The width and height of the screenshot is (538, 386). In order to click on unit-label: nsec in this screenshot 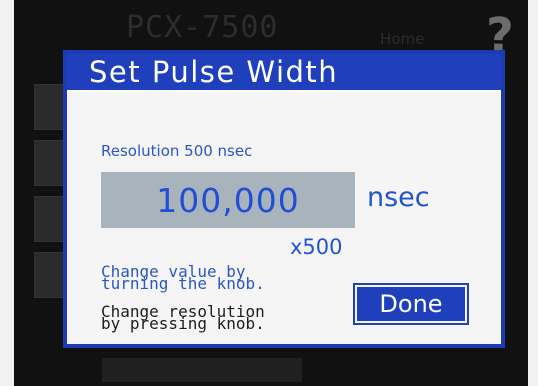, I will do `click(398, 197)`.